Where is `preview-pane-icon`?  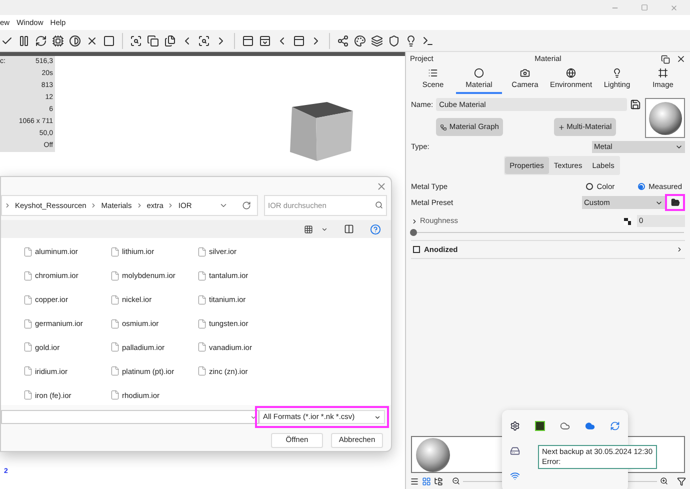
preview-pane-icon is located at coordinates (349, 229).